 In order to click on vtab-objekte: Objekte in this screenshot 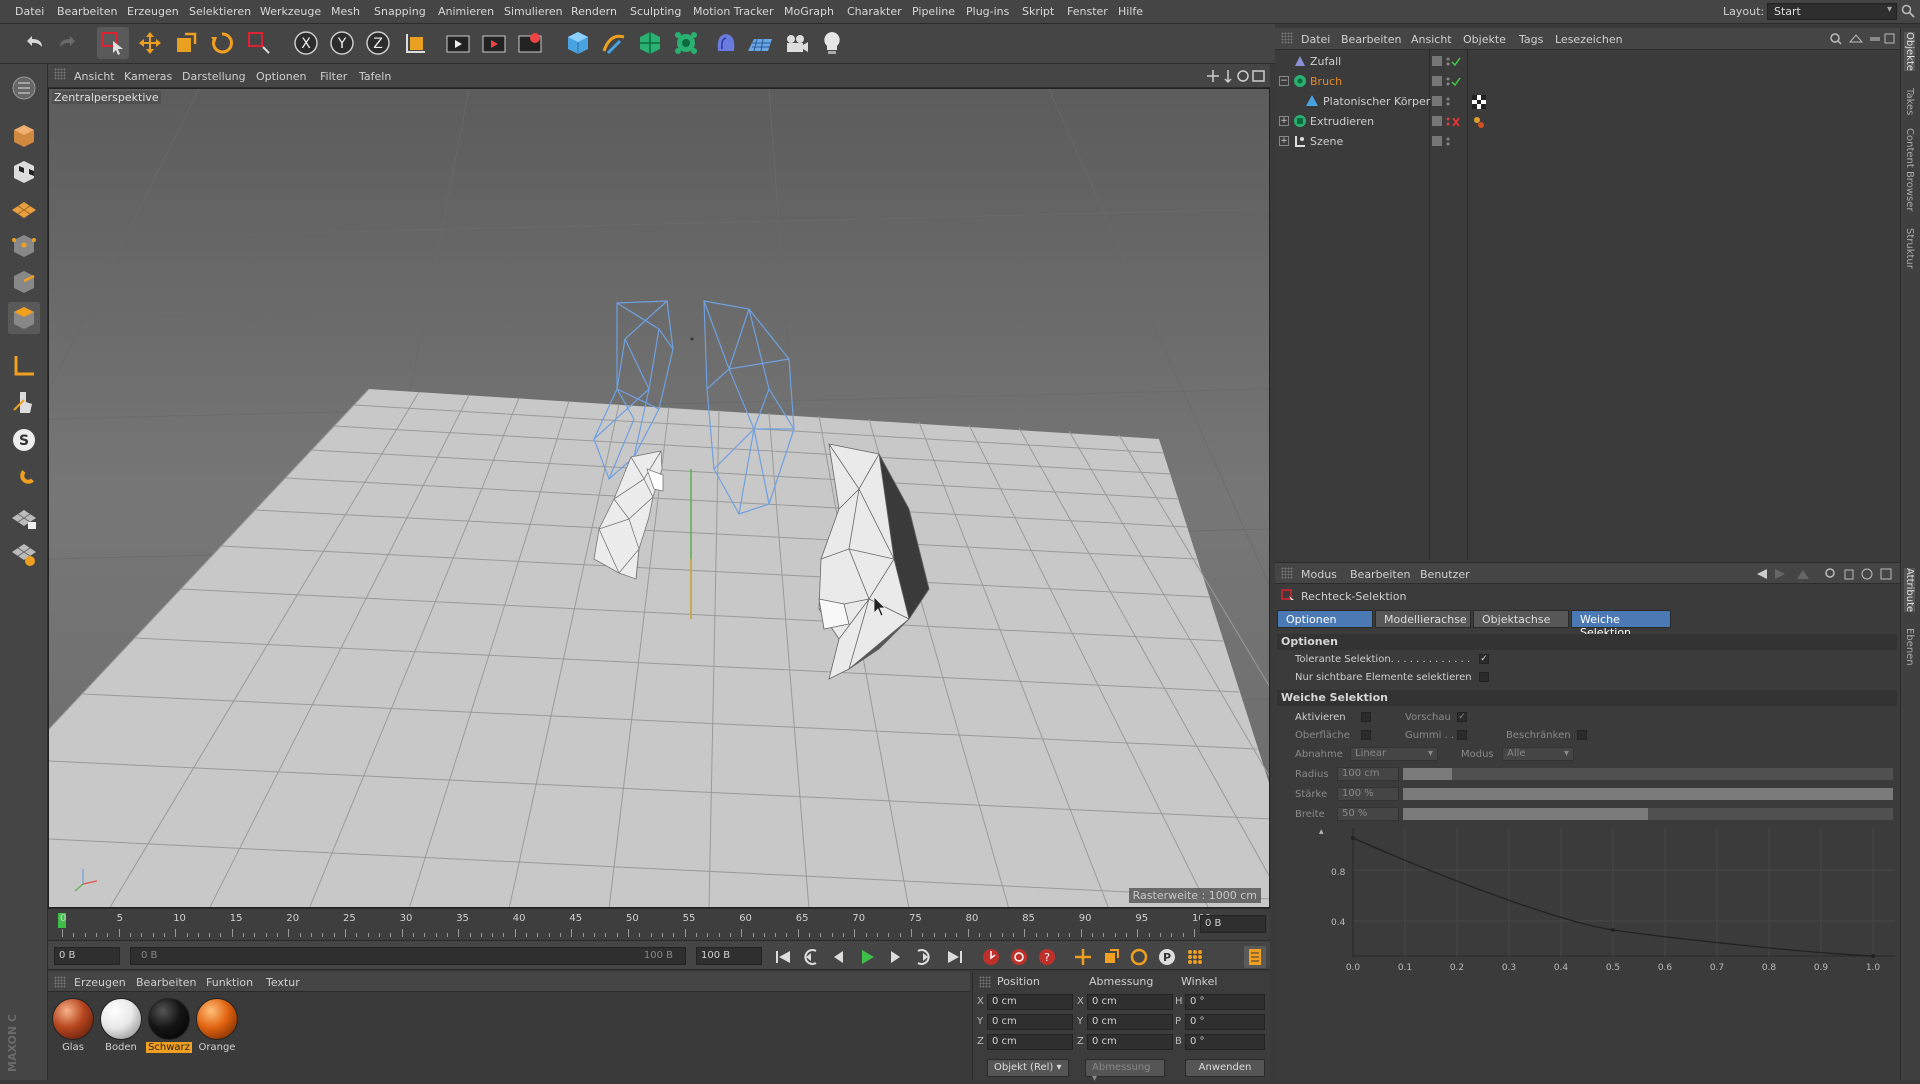, I will do `click(1909, 52)`.